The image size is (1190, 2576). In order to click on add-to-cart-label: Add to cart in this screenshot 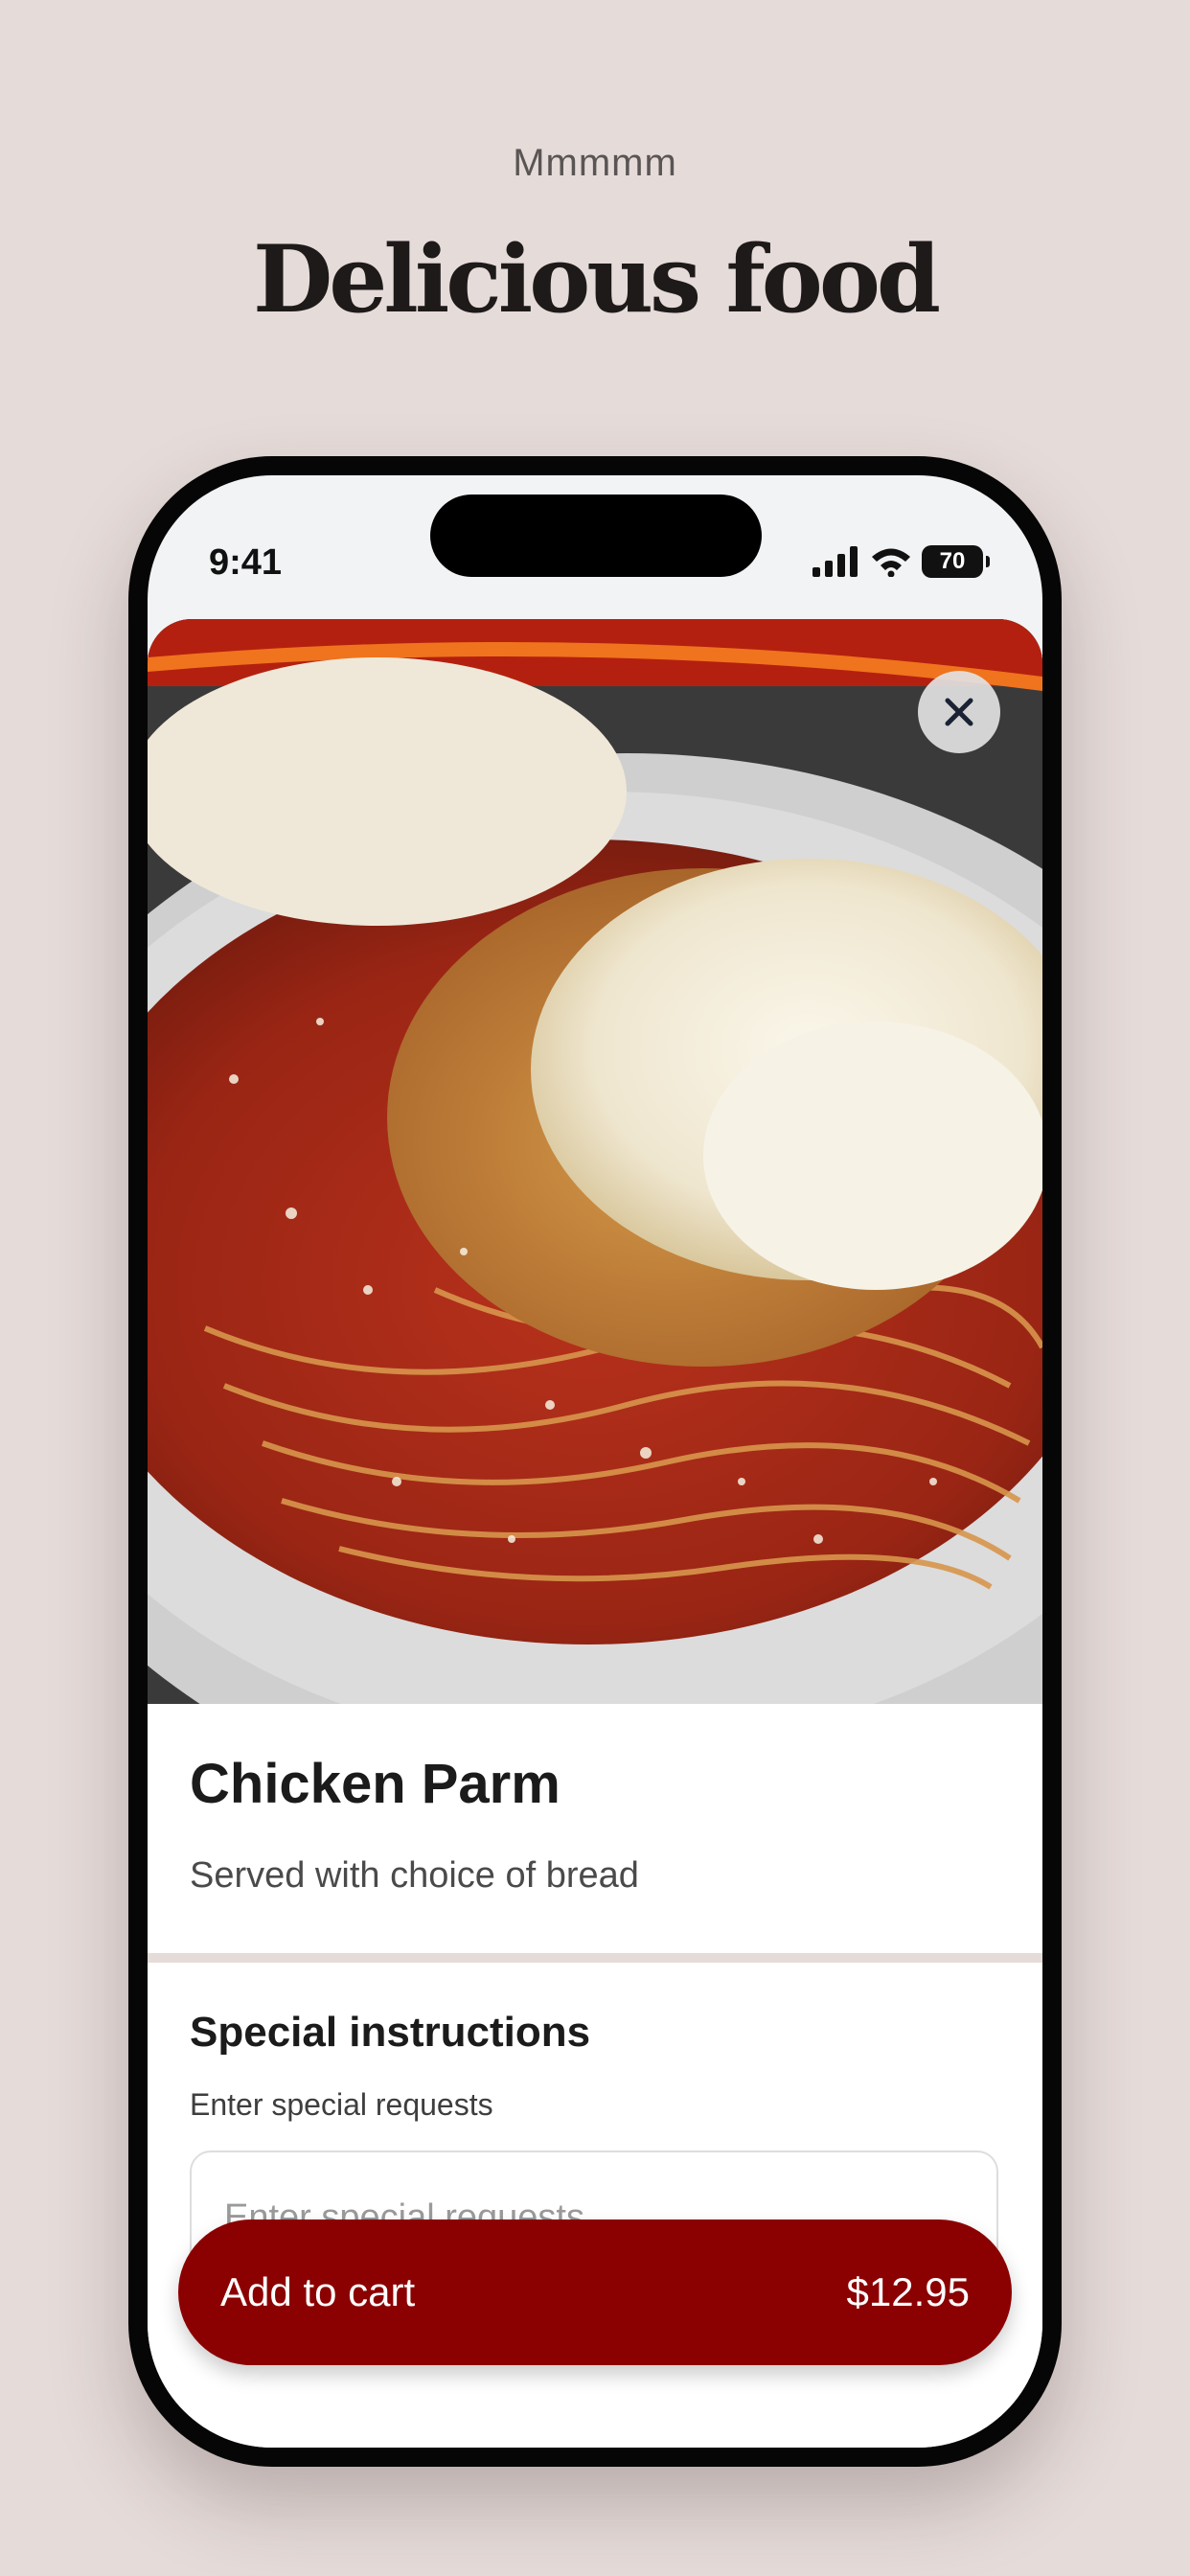, I will do `click(318, 2291)`.